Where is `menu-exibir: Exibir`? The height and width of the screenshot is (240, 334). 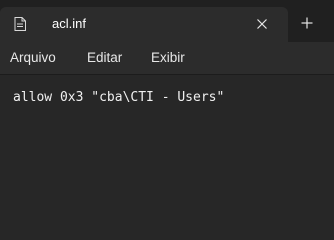
menu-exibir: Exibir is located at coordinates (168, 58).